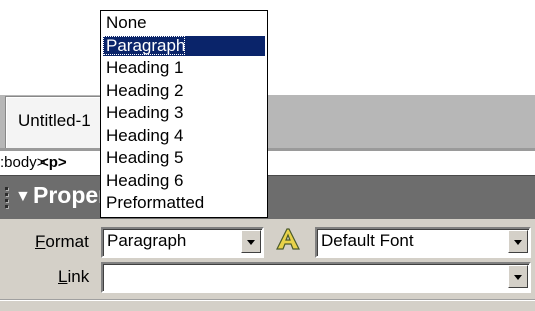  What do you see at coordinates (423, 242) in the screenshot?
I see `font-select: Default Font` at bounding box center [423, 242].